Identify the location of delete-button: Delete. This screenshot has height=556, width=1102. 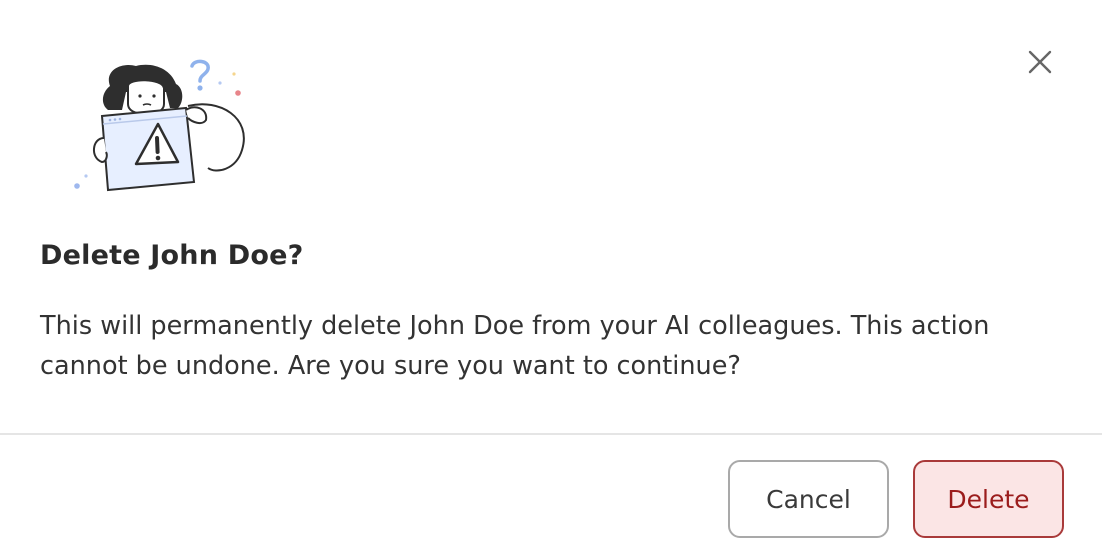
(988, 499).